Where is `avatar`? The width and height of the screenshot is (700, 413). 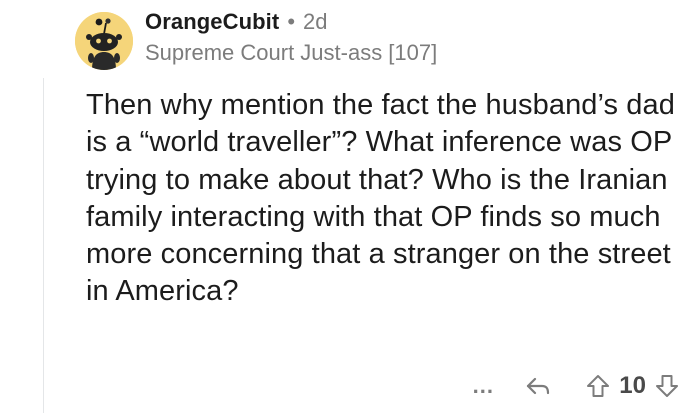 avatar is located at coordinates (104, 41).